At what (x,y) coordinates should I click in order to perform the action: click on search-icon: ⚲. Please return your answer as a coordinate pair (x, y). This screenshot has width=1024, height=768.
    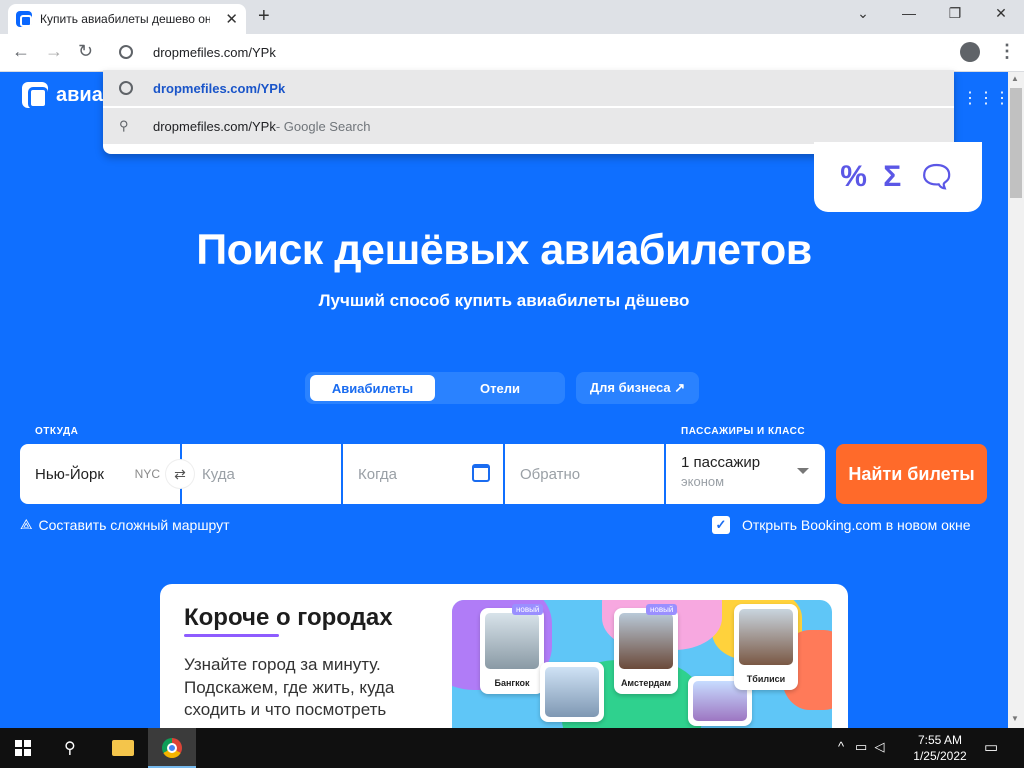
    Looking at the image, I should click on (124, 125).